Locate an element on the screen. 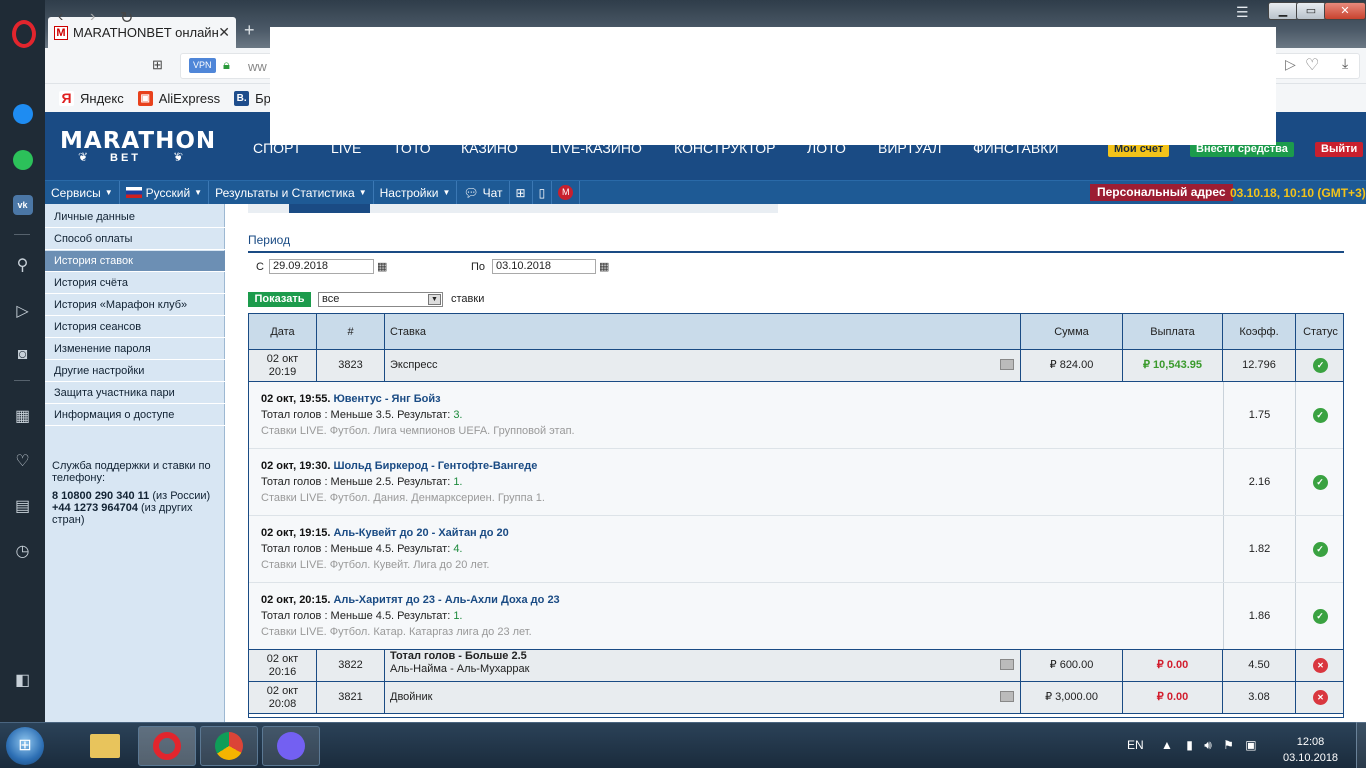 The width and height of the screenshot is (1366, 768). camera-icon: ◙ is located at coordinates (22, 355).